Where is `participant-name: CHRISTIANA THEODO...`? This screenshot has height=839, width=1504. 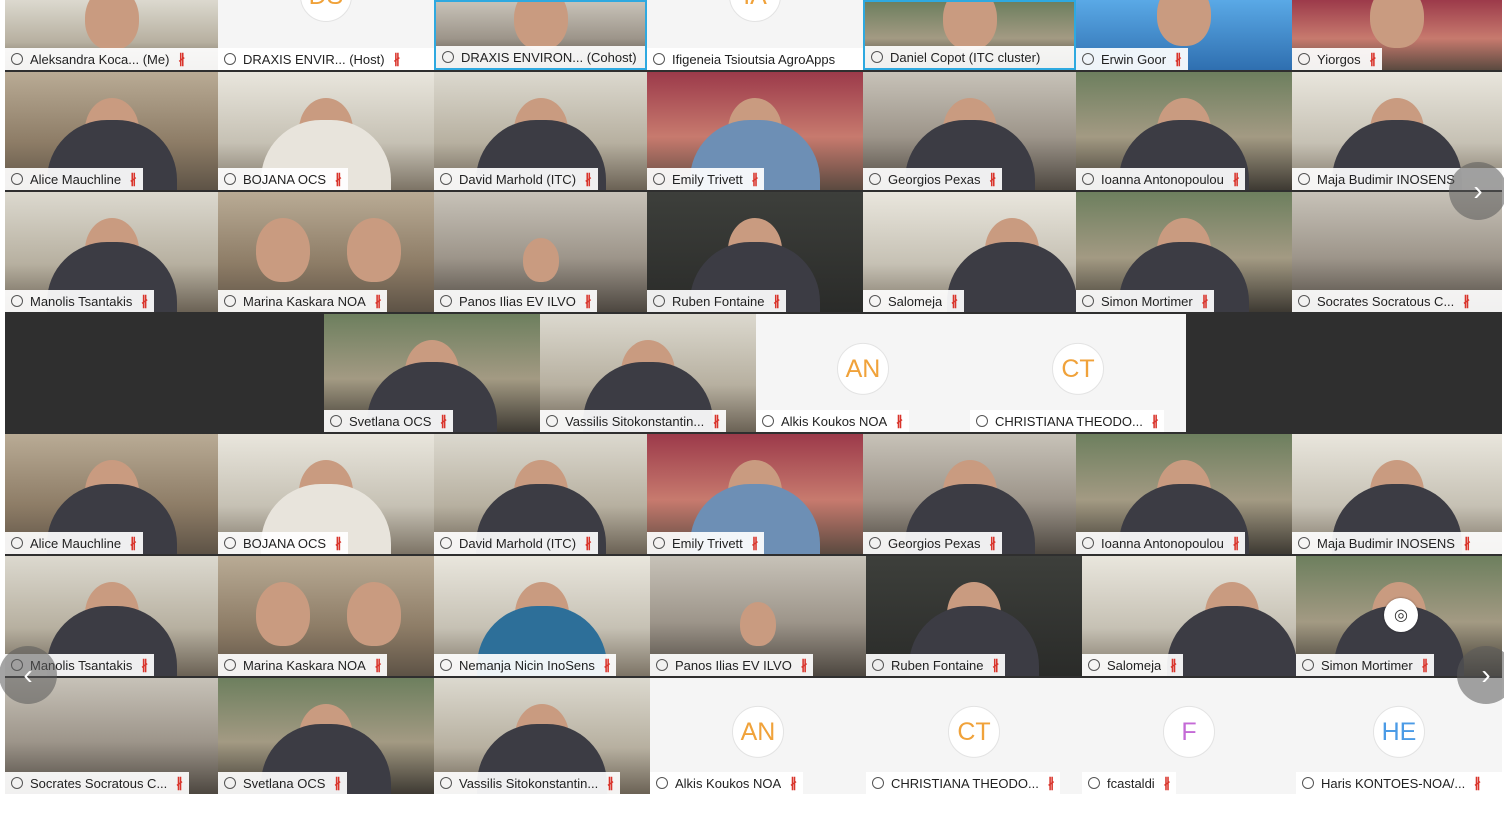 participant-name: CHRISTIANA THEODO... is located at coordinates (965, 783).